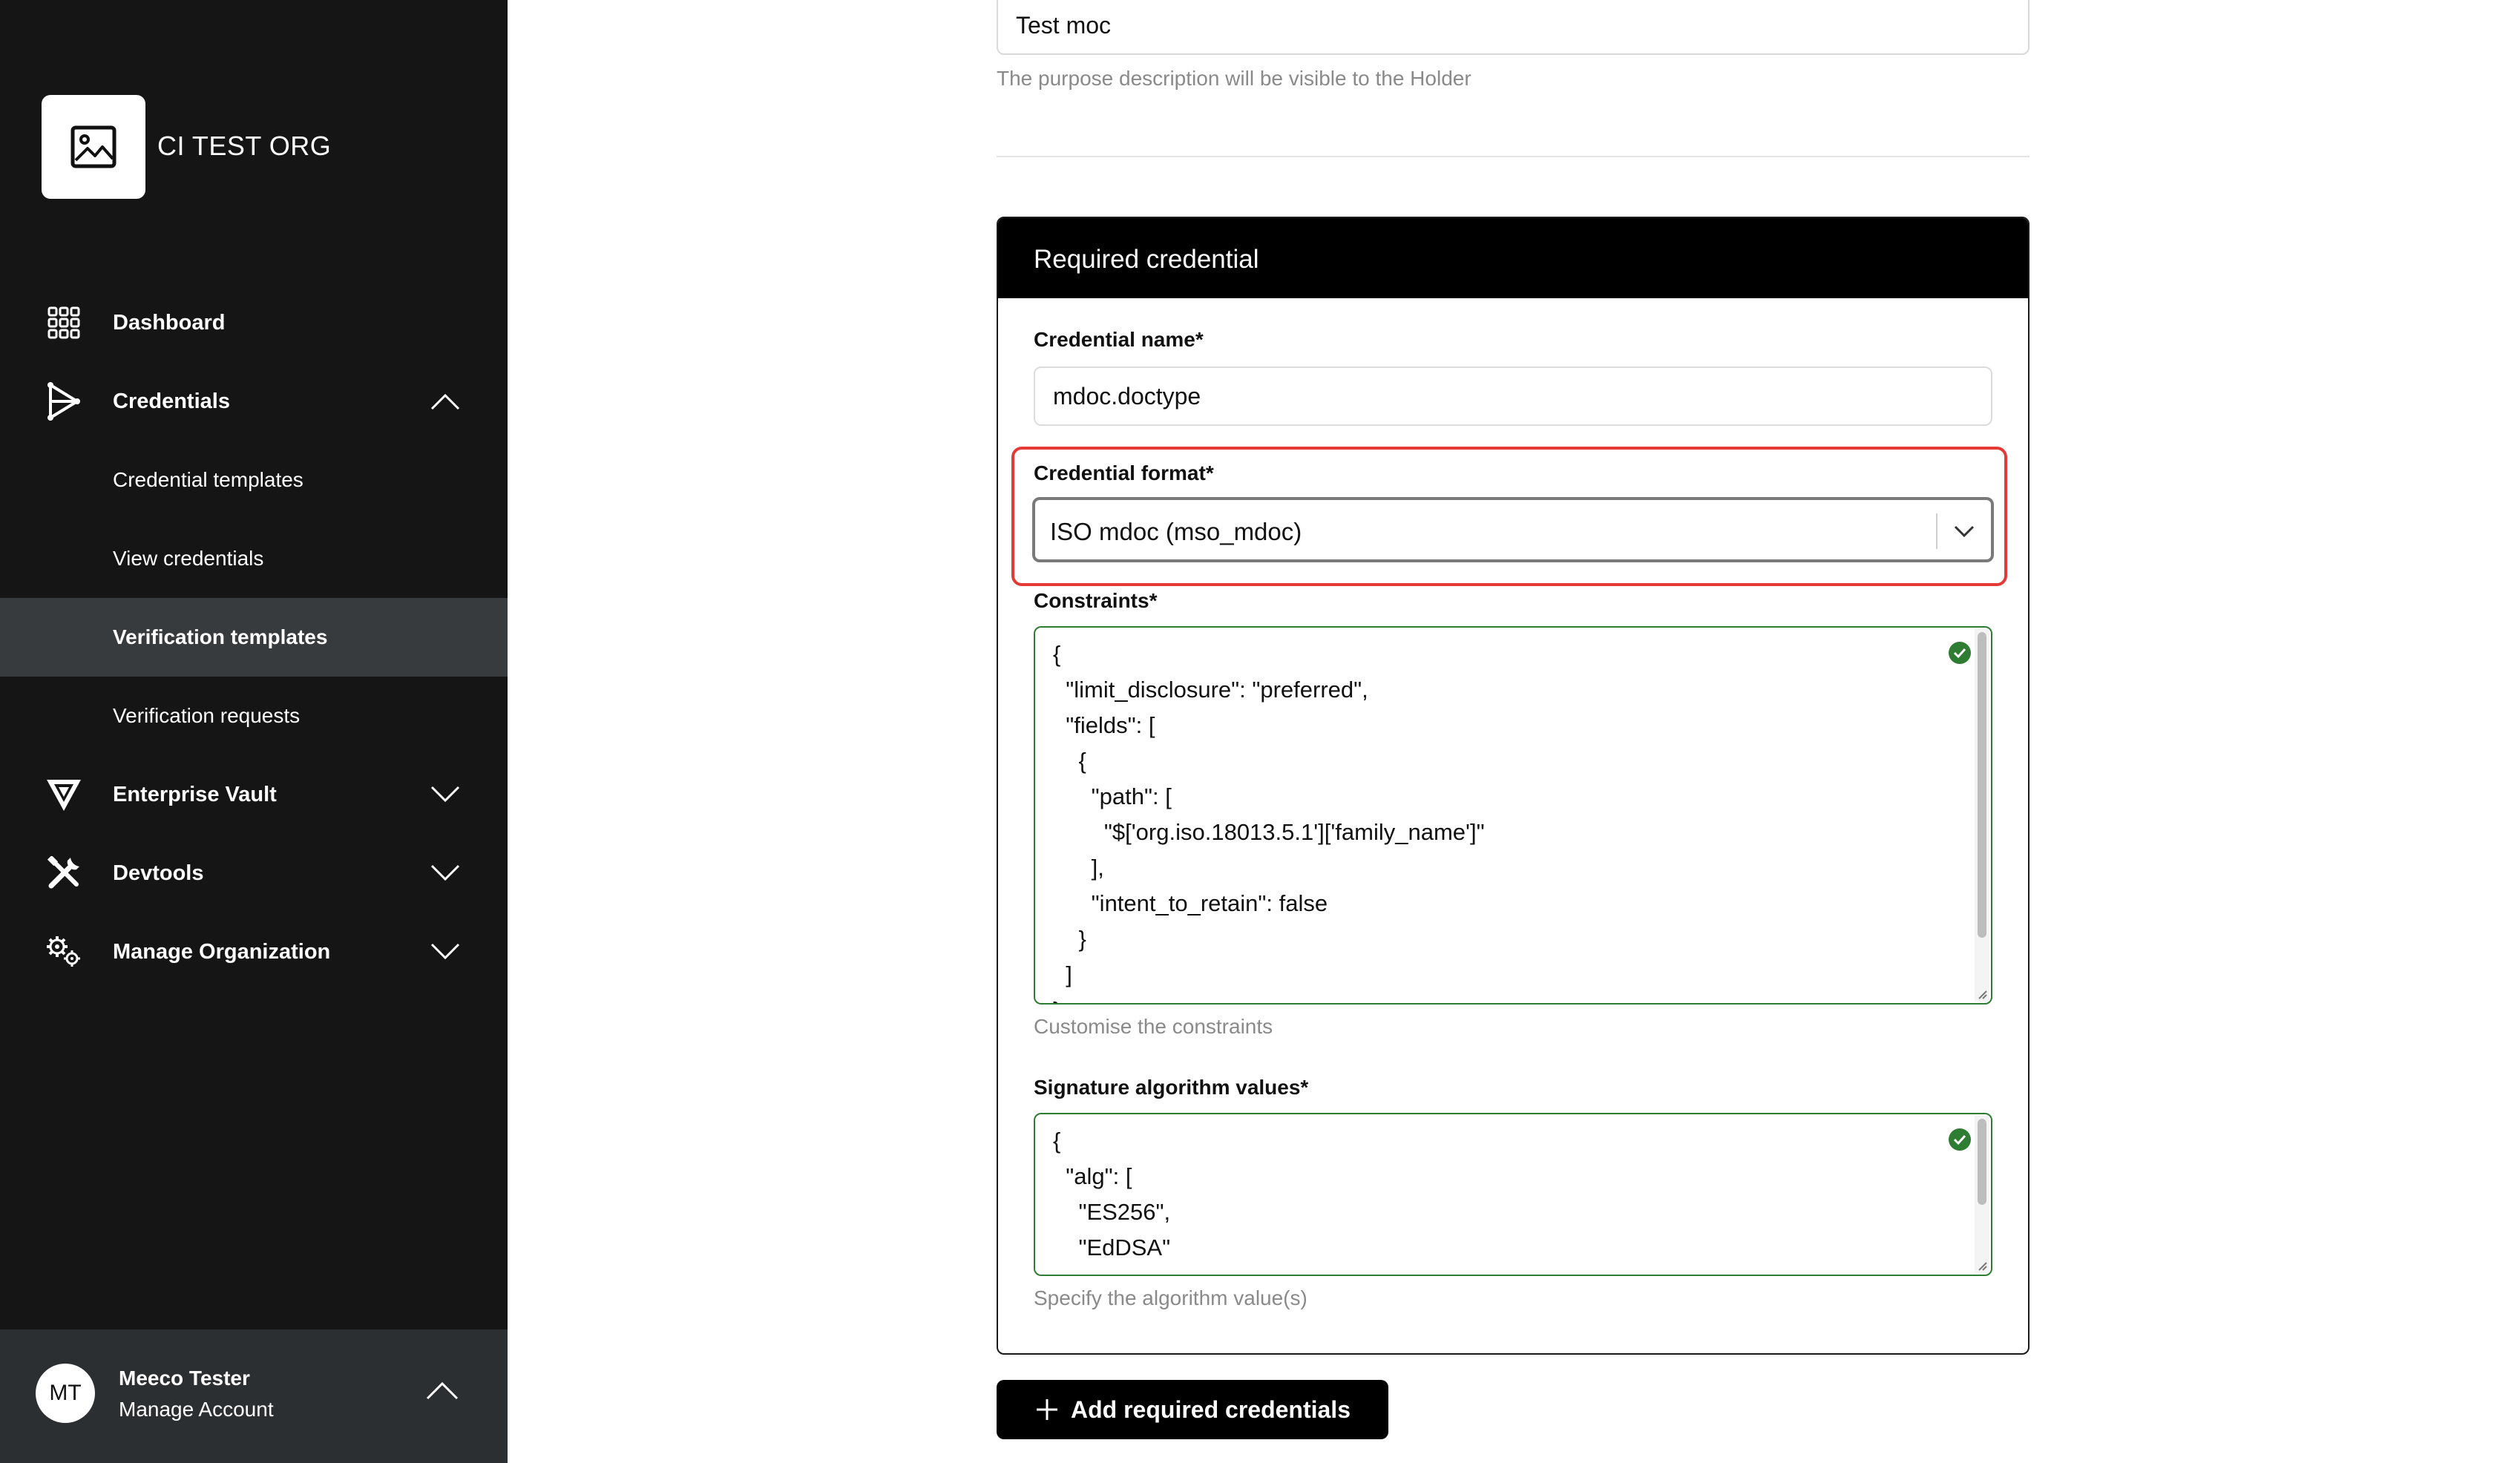  I want to click on section-divider, so click(1514, 156).